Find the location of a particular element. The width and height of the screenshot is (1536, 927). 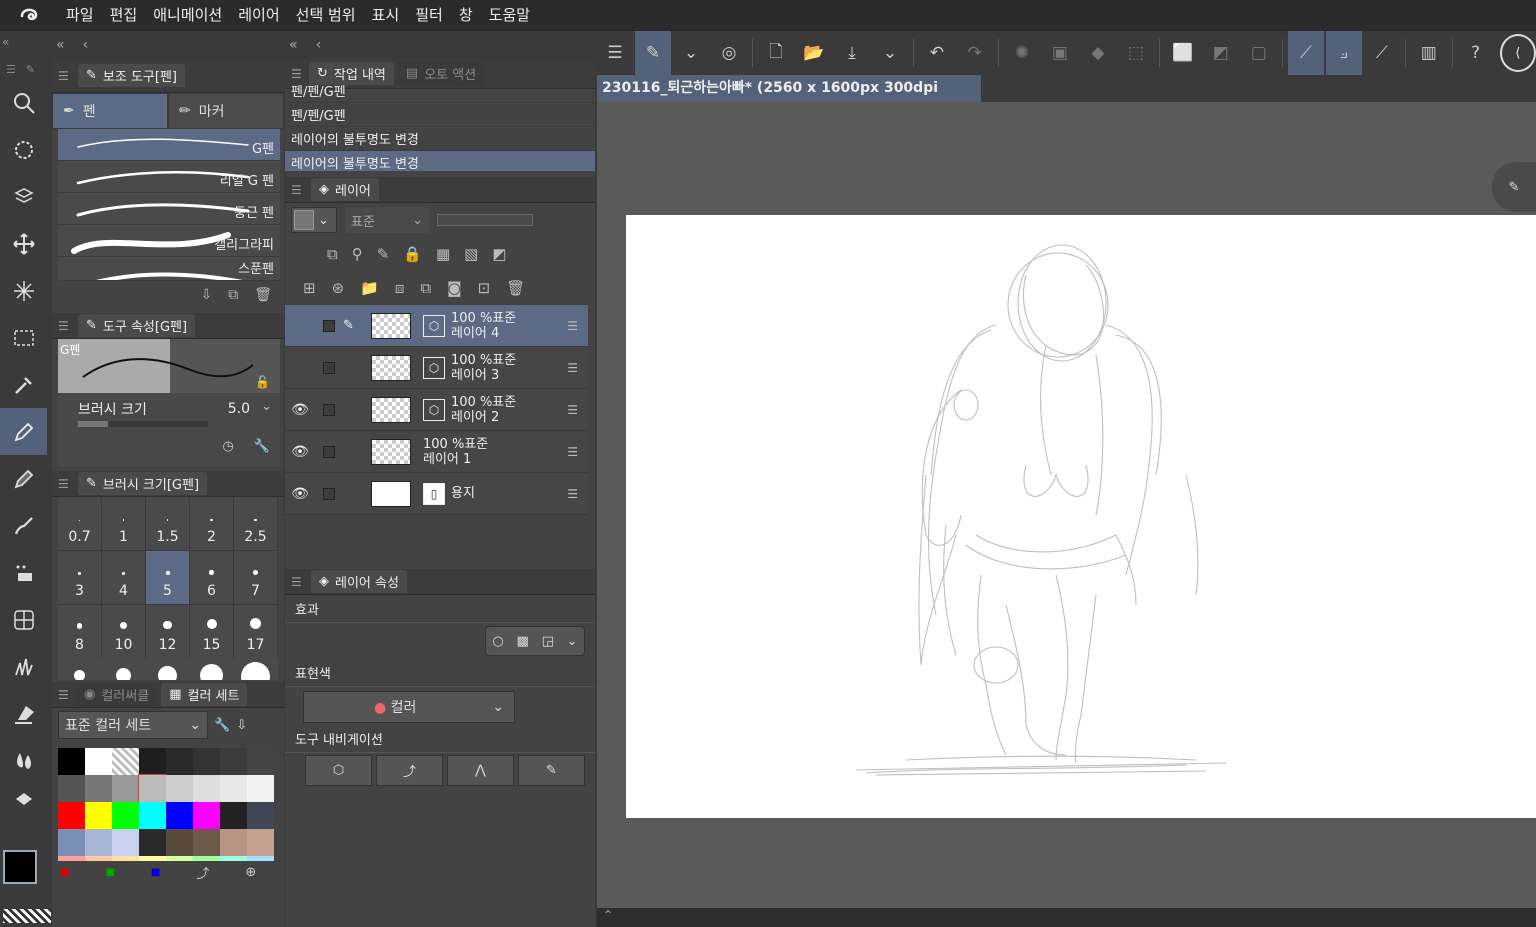

brush-size-option: 0.7 is located at coordinates (79, 523).